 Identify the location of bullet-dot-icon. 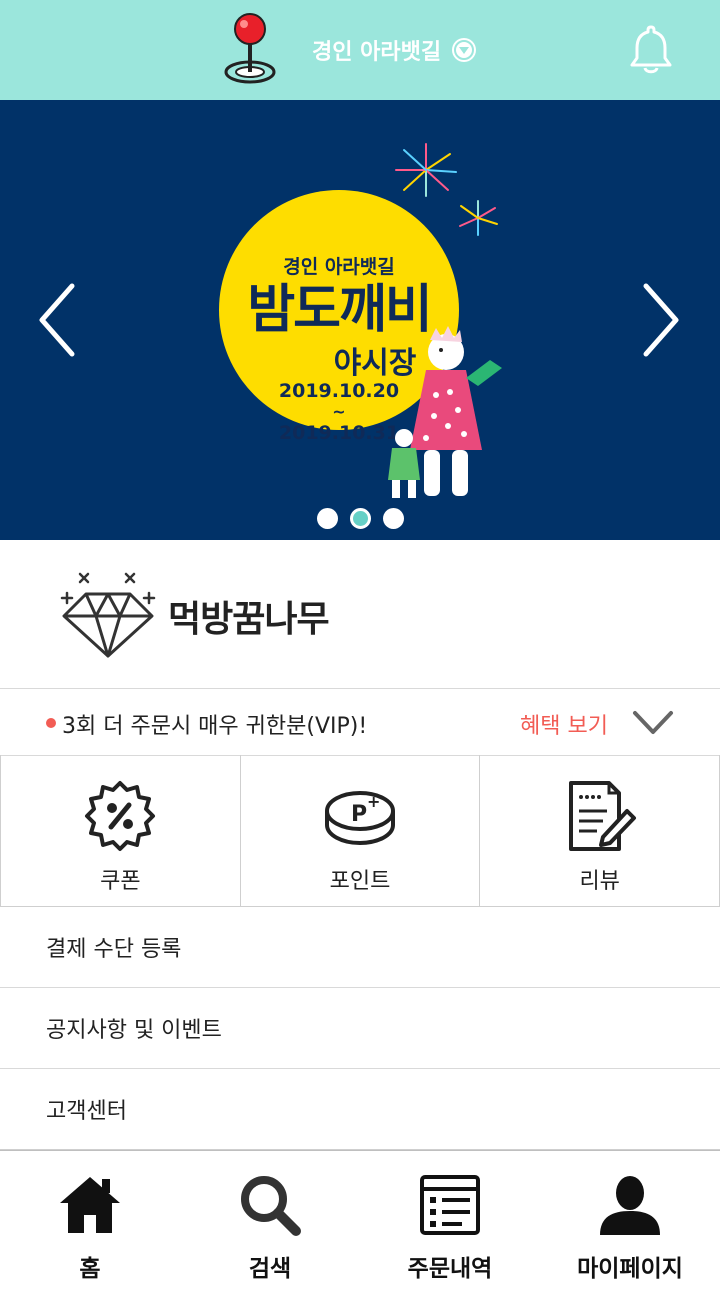
(51, 723).